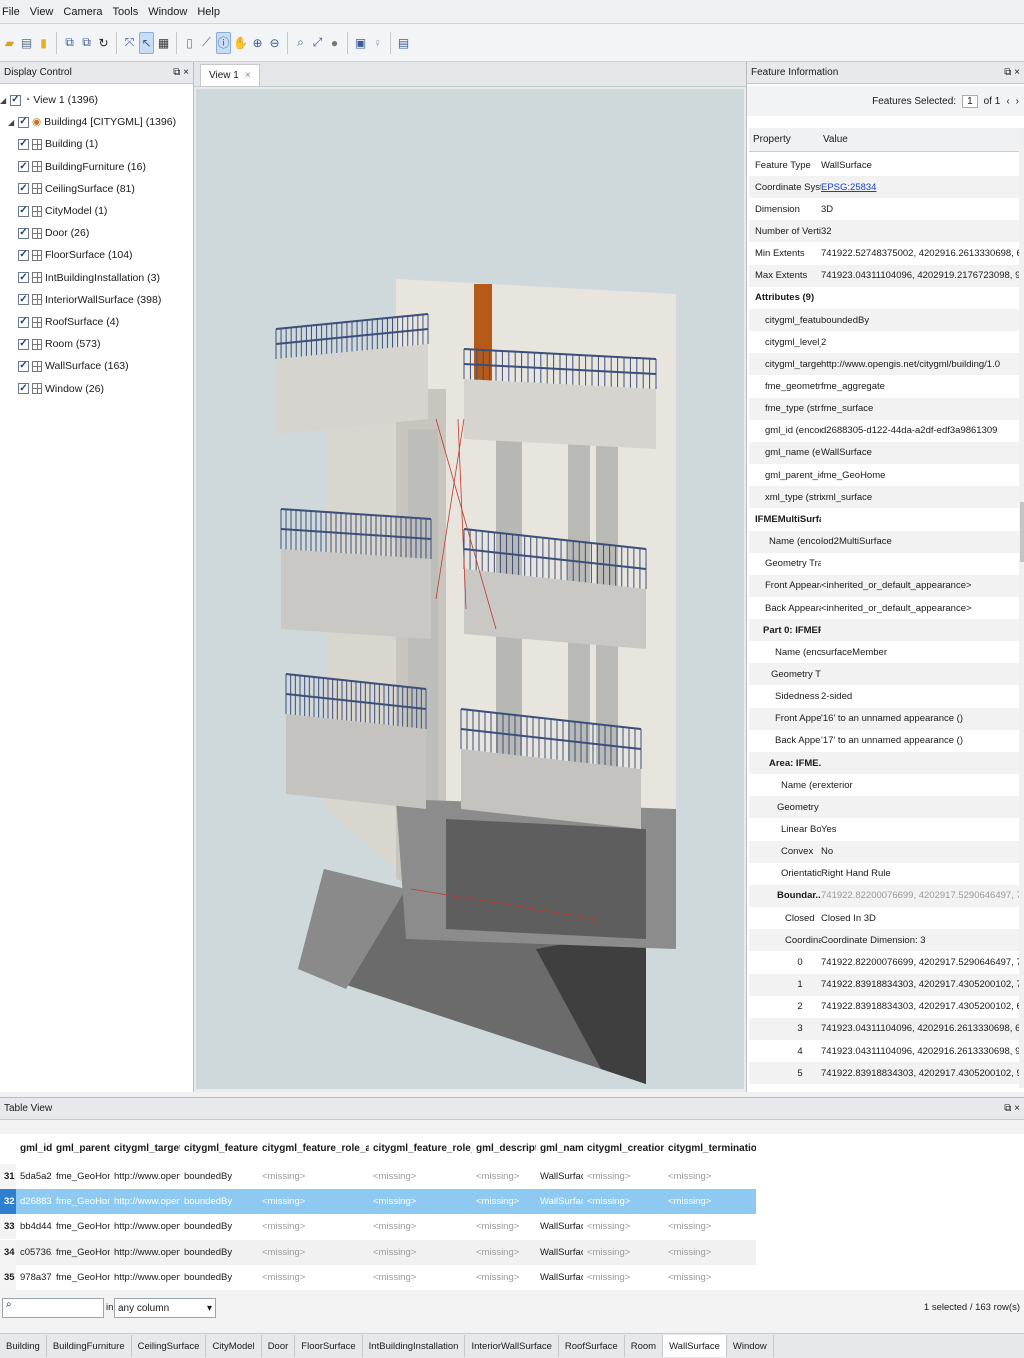 This screenshot has width=1024, height=1358. I want to click on tree-item: ✓ BuildingFurniture (16), so click(82, 167).